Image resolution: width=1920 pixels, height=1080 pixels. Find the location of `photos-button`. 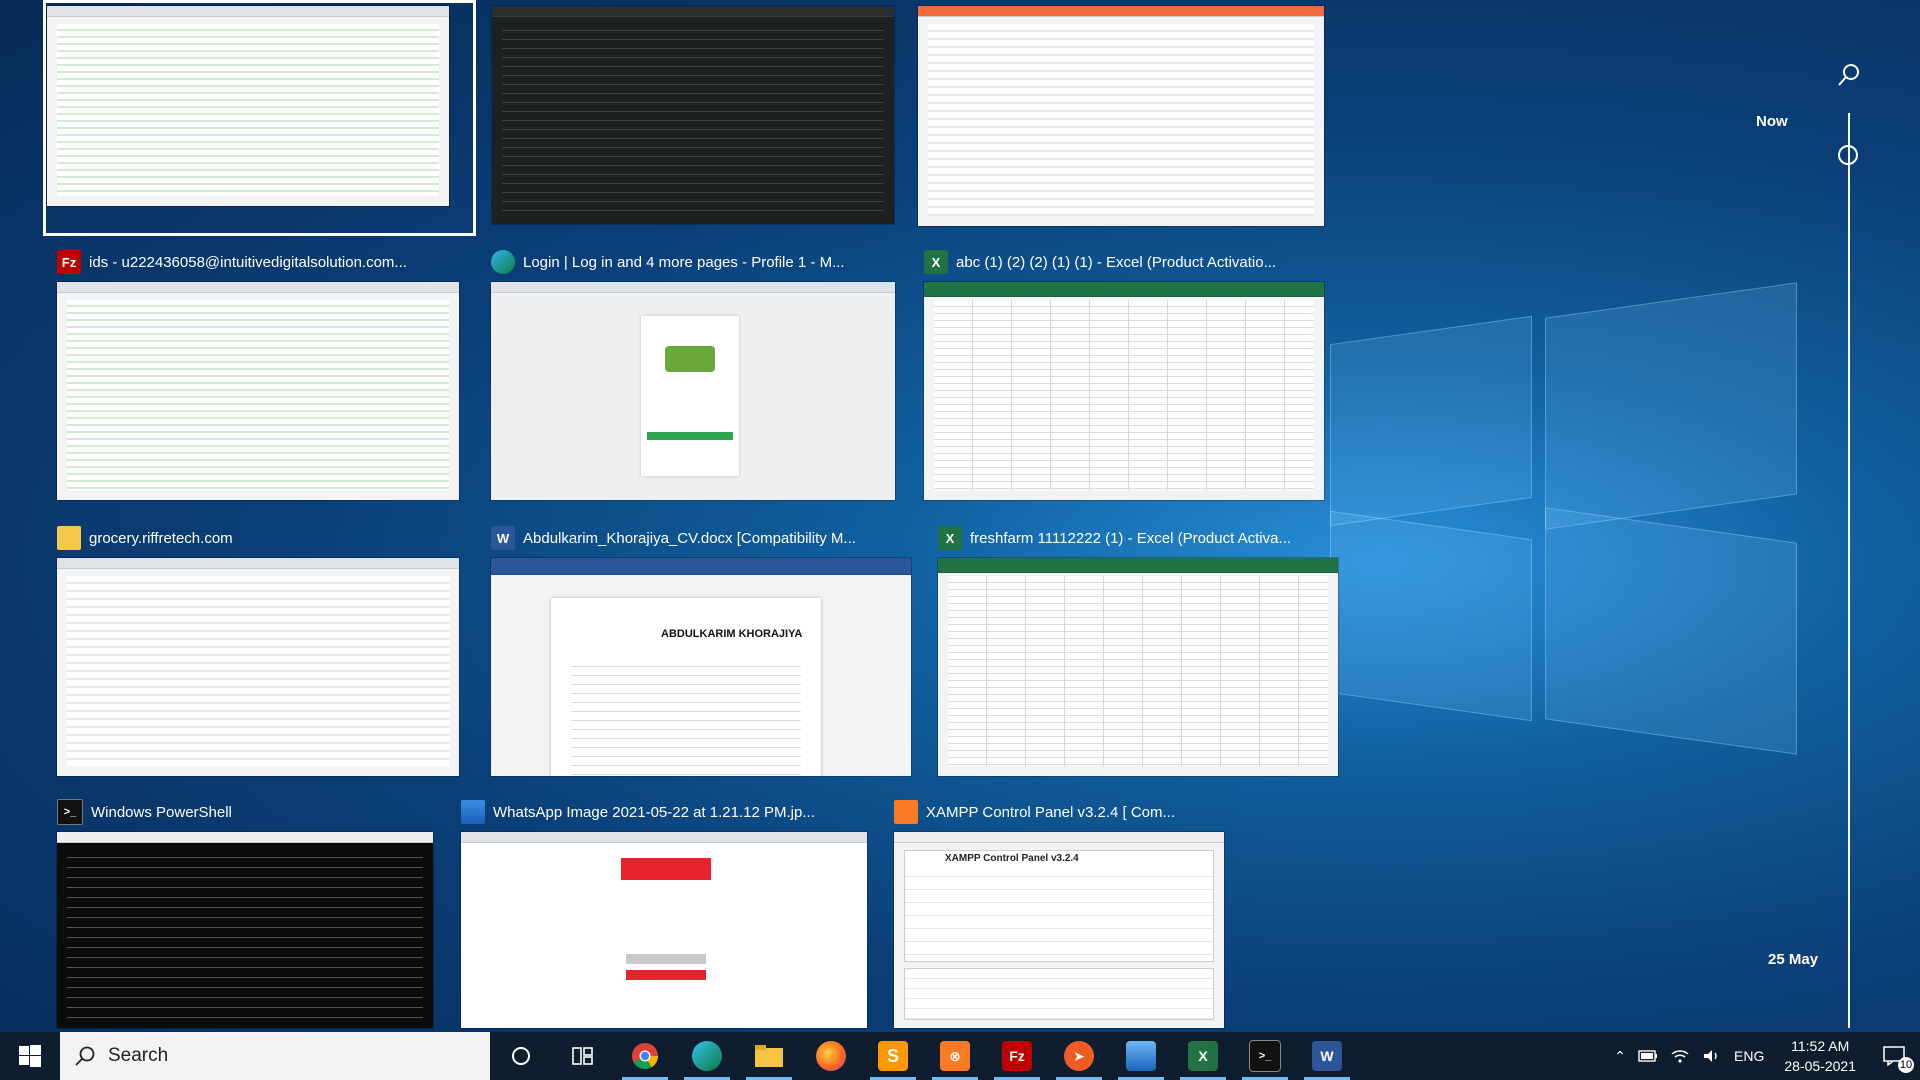

photos-button is located at coordinates (1141, 1056).